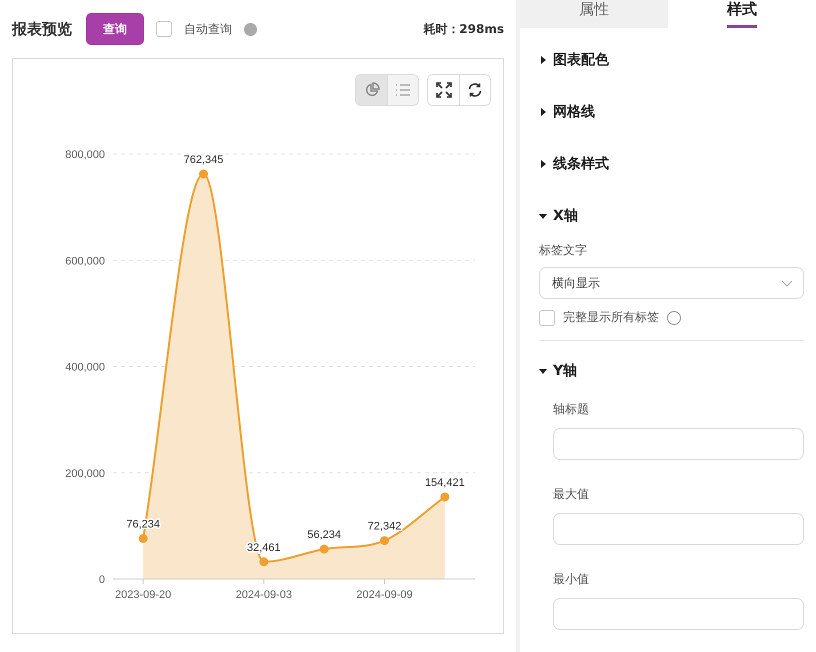 Image resolution: width=816 pixels, height=652 pixels. I want to click on section-header: Y轴, so click(558, 371).